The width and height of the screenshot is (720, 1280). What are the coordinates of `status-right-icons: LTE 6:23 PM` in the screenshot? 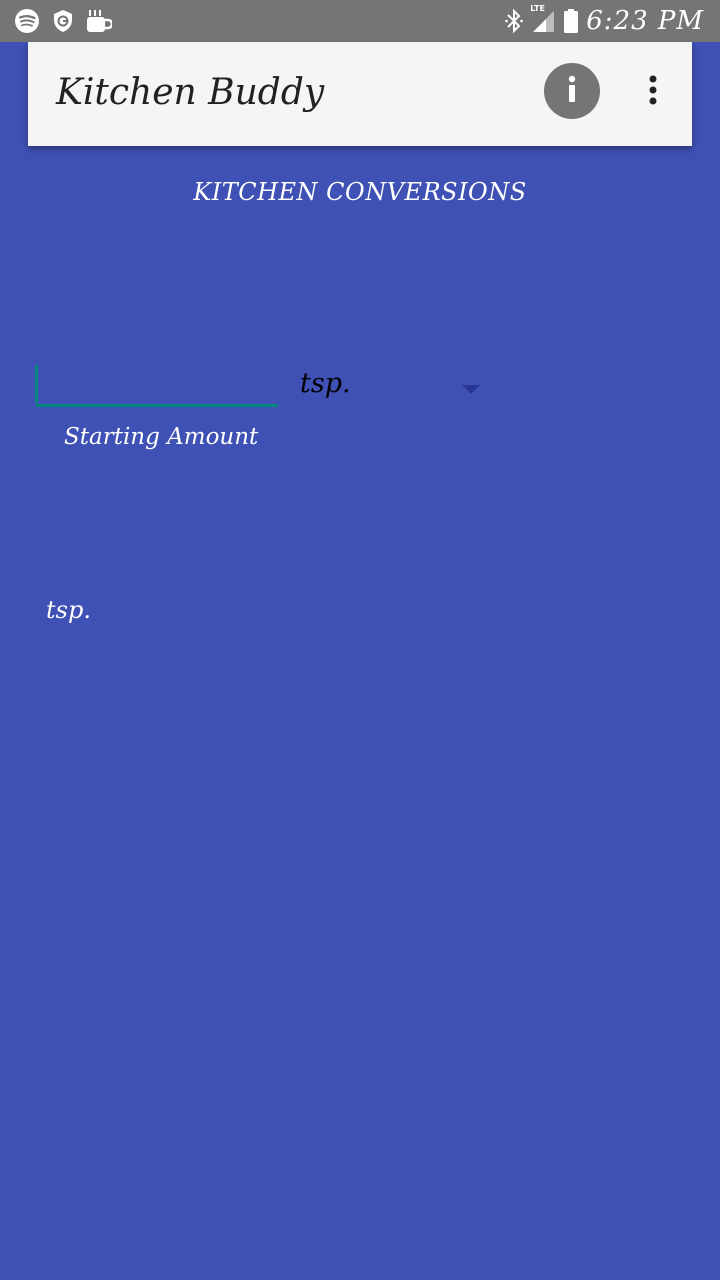 It's located at (604, 20).